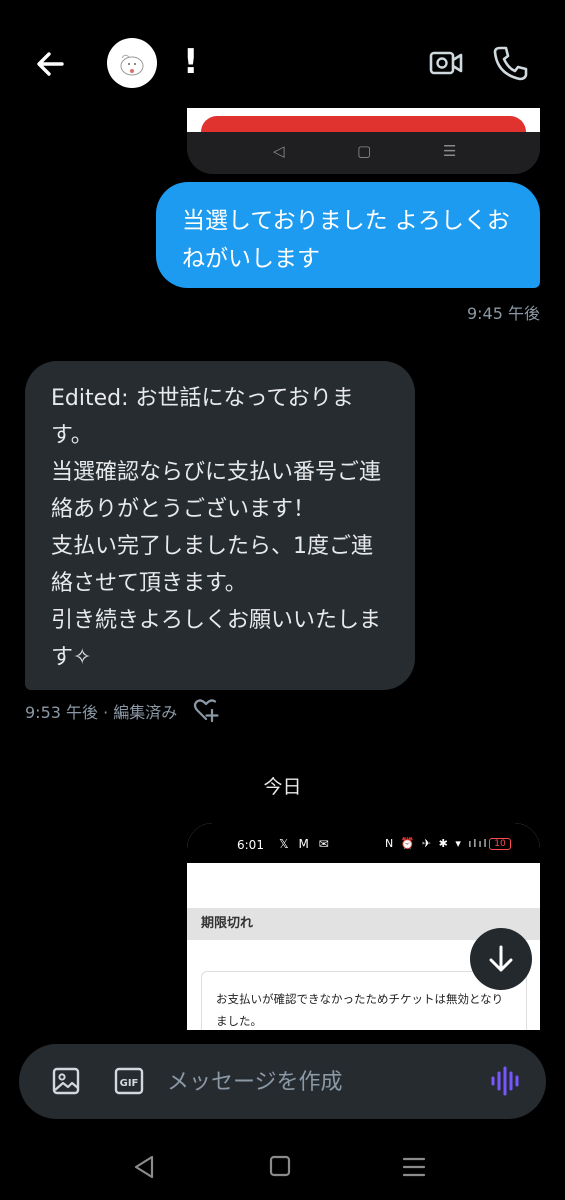  What do you see at coordinates (363, 843) in the screenshot?
I see `screenshot-status-bar: 6:01 𝕏 M ✉ N ⏰ ✈ ✱ ▾ ılıl 10` at bounding box center [363, 843].